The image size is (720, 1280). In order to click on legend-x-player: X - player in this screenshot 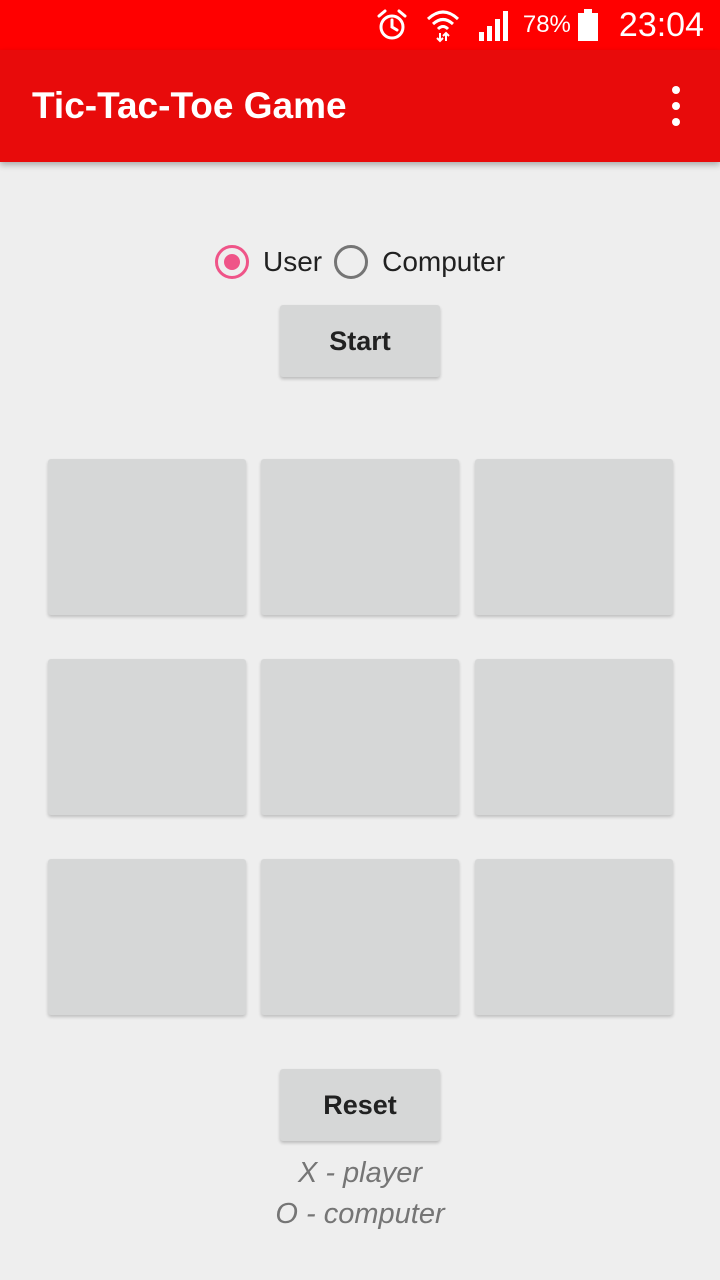, I will do `click(360, 1173)`.